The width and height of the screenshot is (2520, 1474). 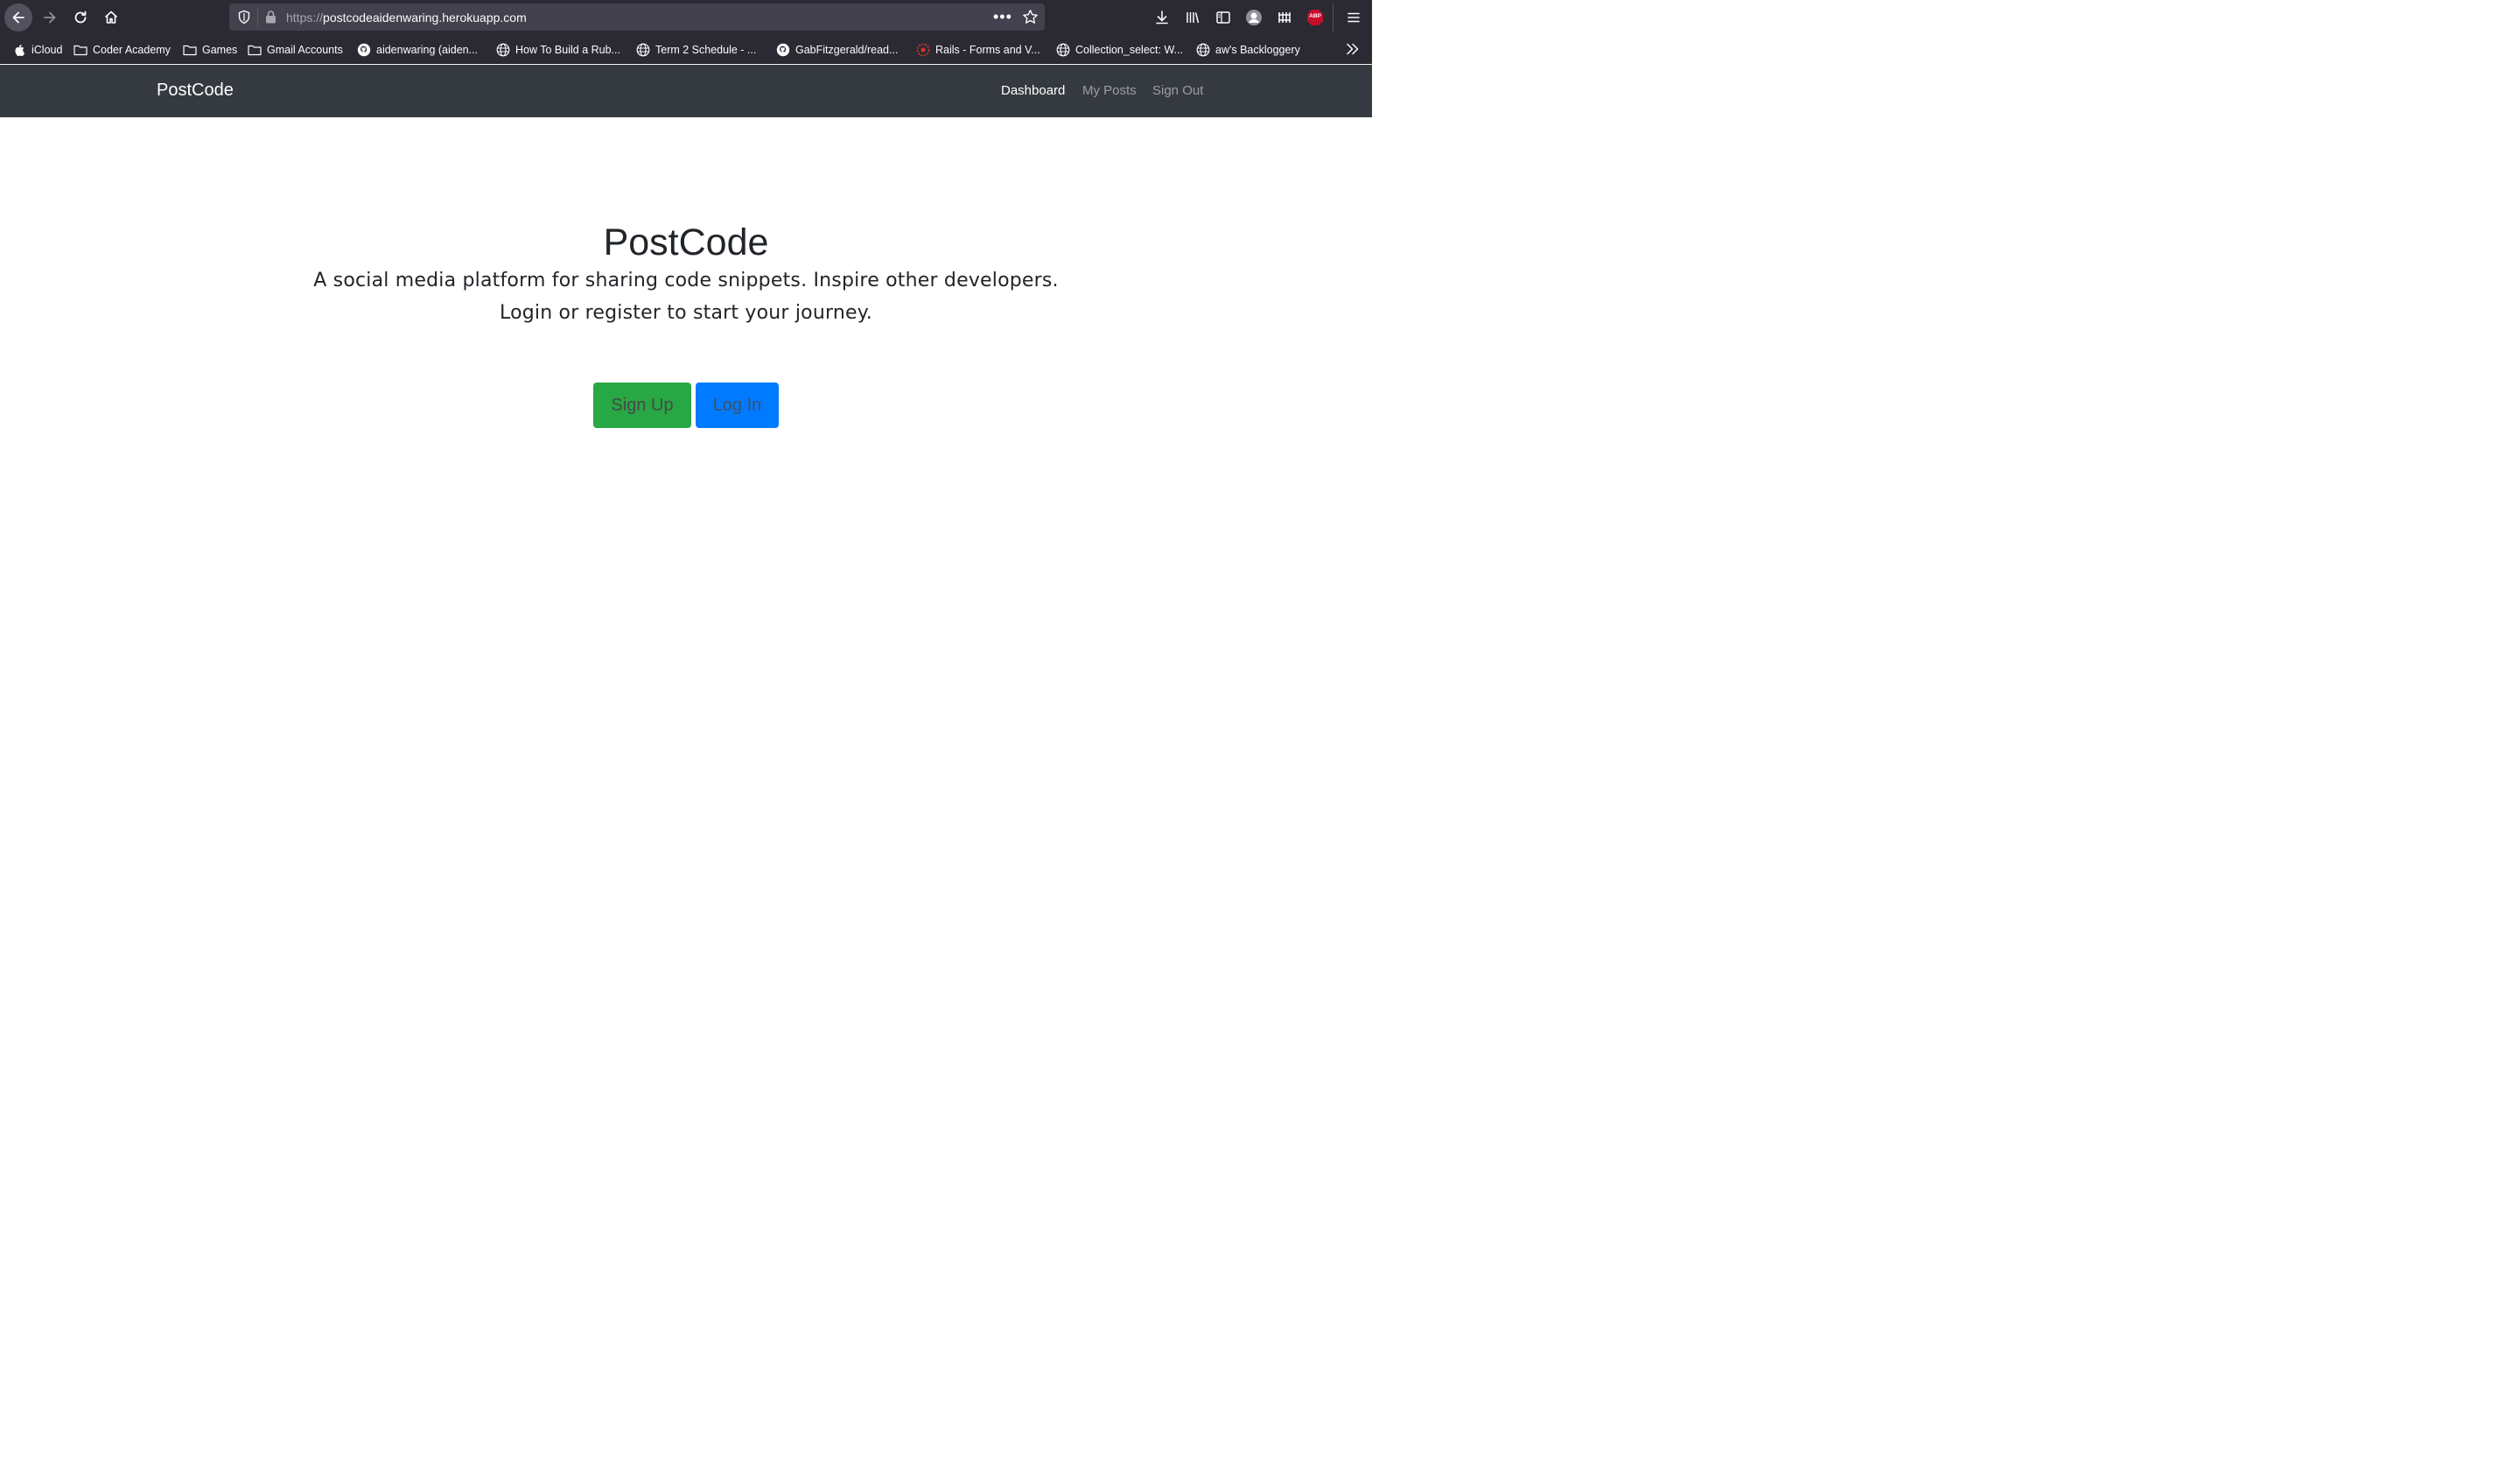 I want to click on site-navbar: PostCode Dashboard My Posts Sign Out, so click(x=686, y=91).